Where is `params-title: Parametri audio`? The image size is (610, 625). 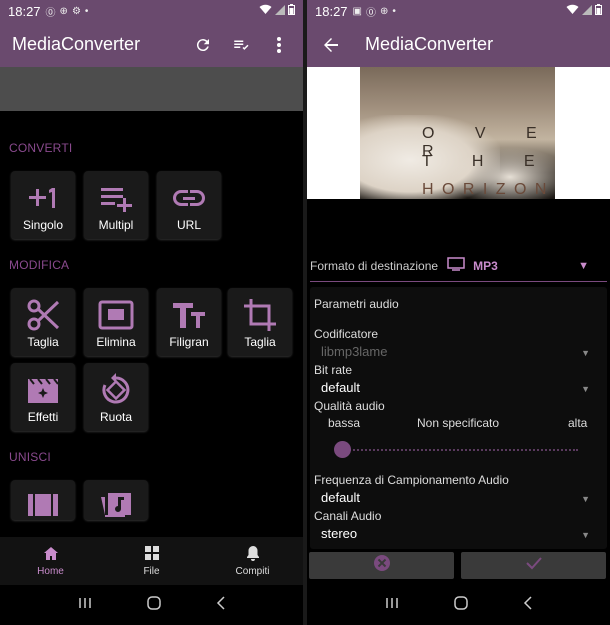
params-title: Parametri audio is located at coordinates (356, 304).